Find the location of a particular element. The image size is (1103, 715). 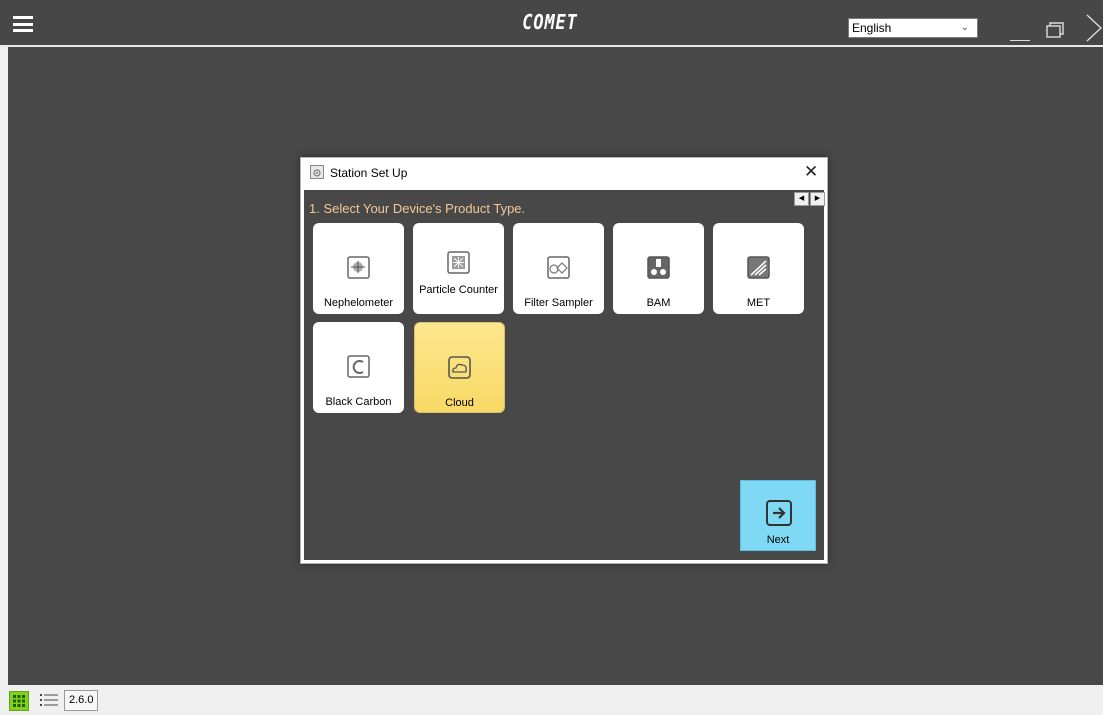

dialog-title: Station Set Up is located at coordinates (369, 173).